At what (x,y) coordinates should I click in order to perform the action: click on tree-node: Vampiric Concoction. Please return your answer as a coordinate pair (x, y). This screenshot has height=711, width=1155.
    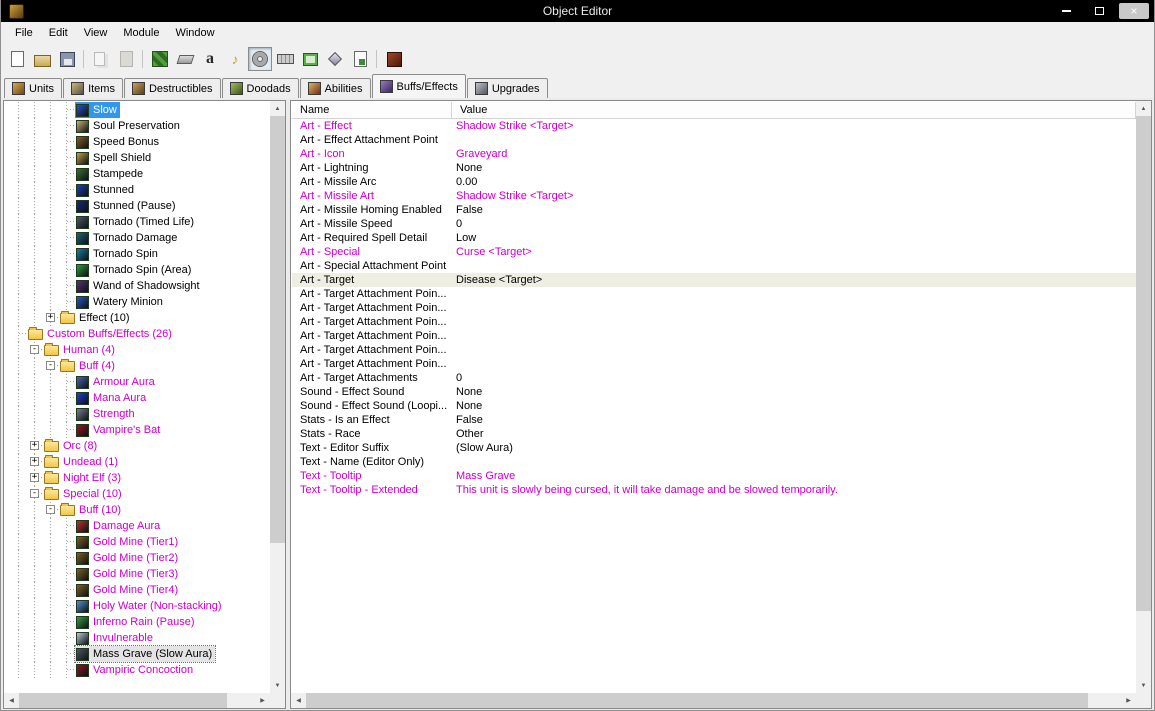
    Looking at the image, I should click on (135, 670).